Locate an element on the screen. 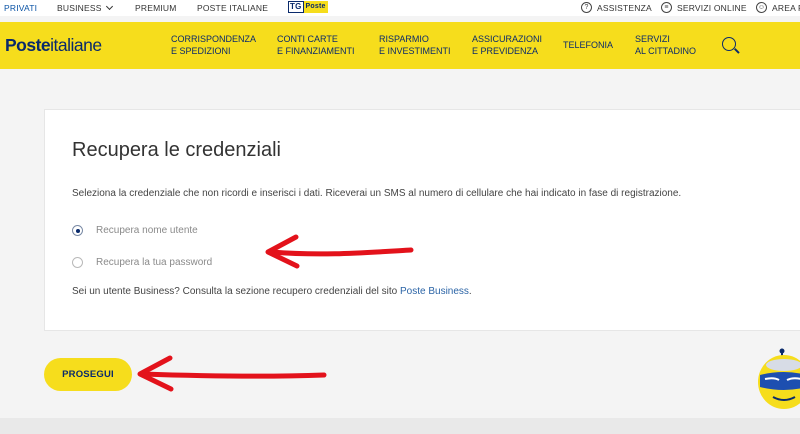 This screenshot has height=434, width=800. chevron-down-icon is located at coordinates (109, 6).